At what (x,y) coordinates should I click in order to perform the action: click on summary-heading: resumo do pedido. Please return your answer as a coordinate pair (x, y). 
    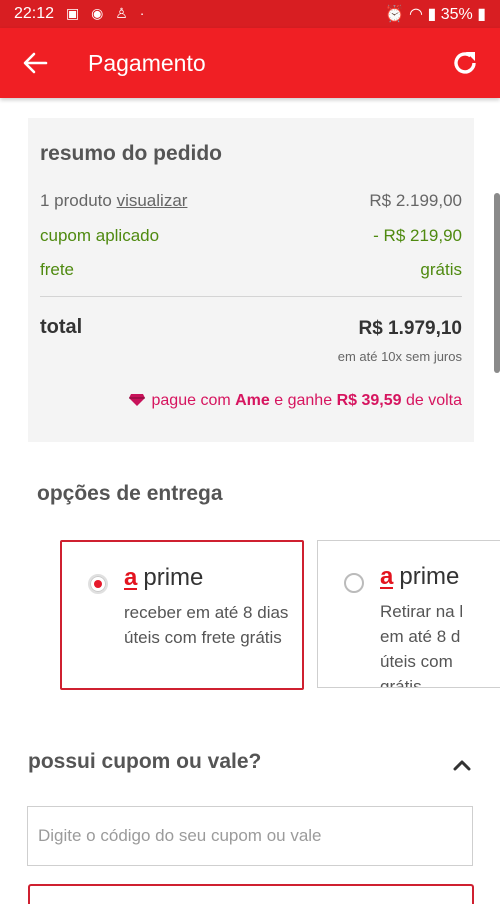
    Looking at the image, I should click on (131, 153).